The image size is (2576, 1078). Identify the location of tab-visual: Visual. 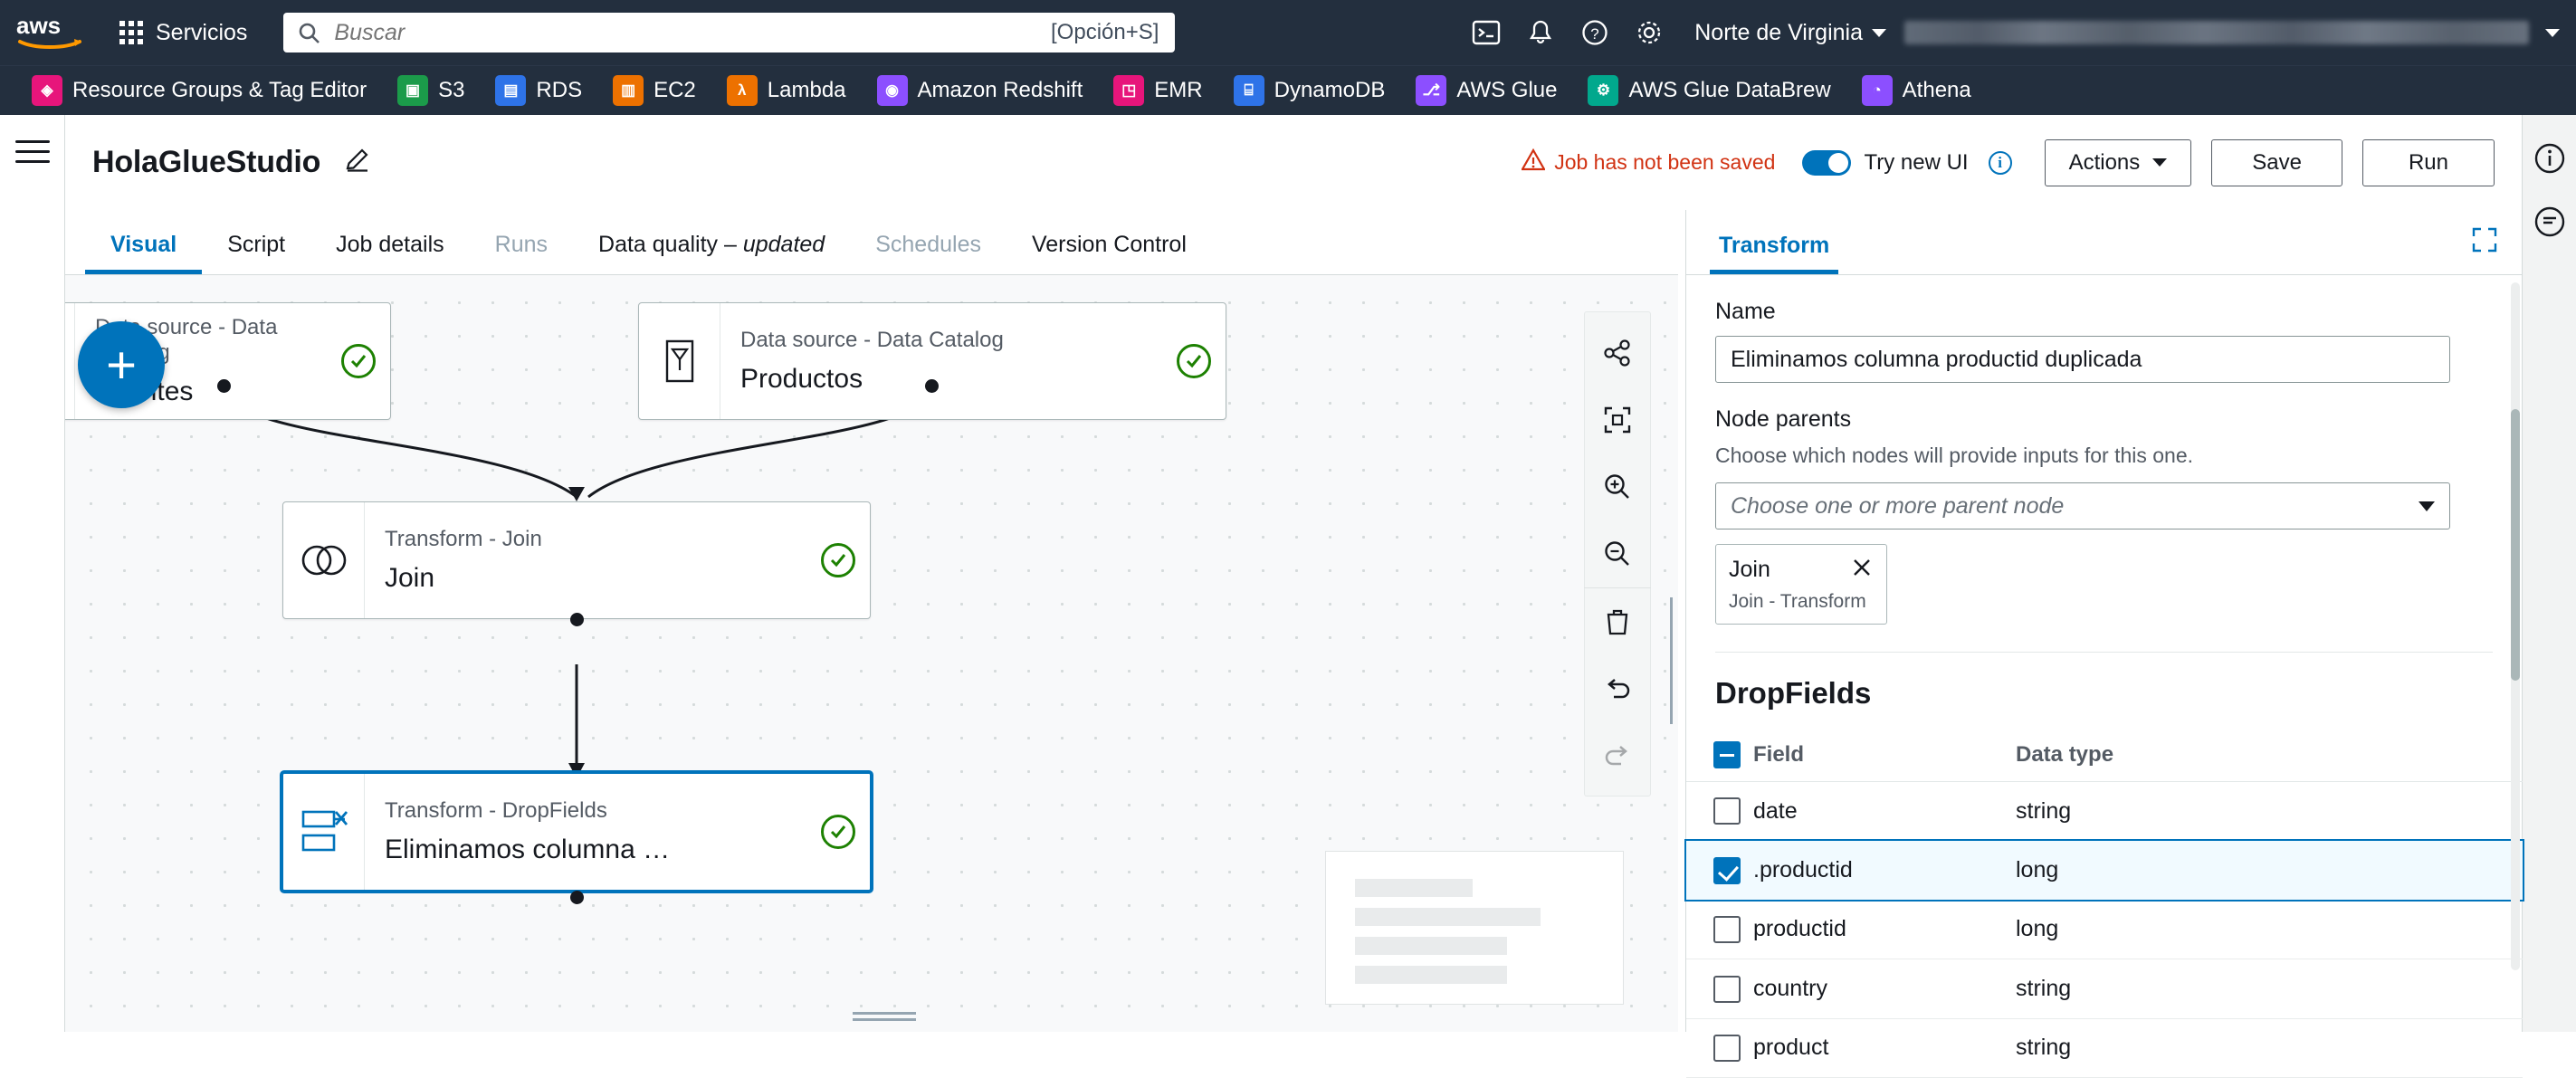
(143, 253).